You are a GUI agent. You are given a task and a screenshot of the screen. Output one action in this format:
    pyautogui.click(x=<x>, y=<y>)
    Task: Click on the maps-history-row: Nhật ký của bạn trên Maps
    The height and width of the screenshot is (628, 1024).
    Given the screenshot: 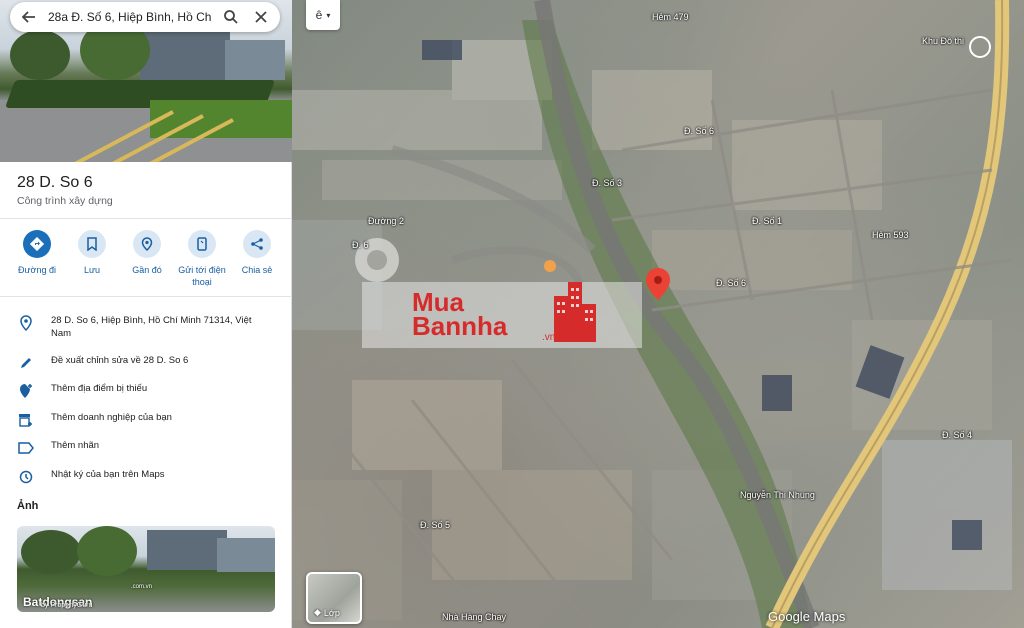 What is the action you would take?
    pyautogui.click(x=146, y=476)
    